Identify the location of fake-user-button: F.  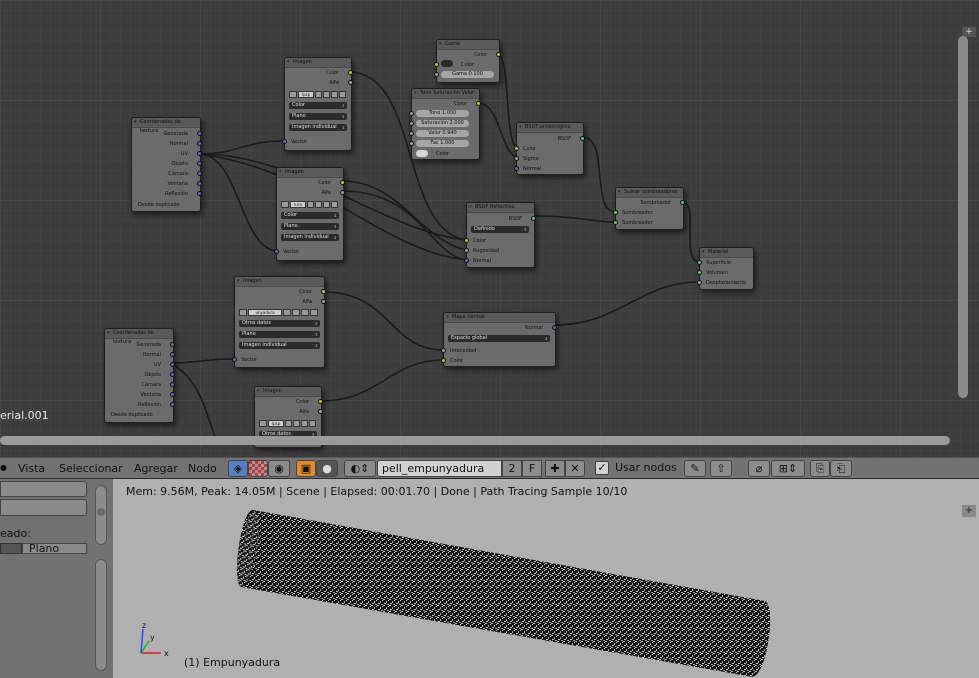
(532, 468).